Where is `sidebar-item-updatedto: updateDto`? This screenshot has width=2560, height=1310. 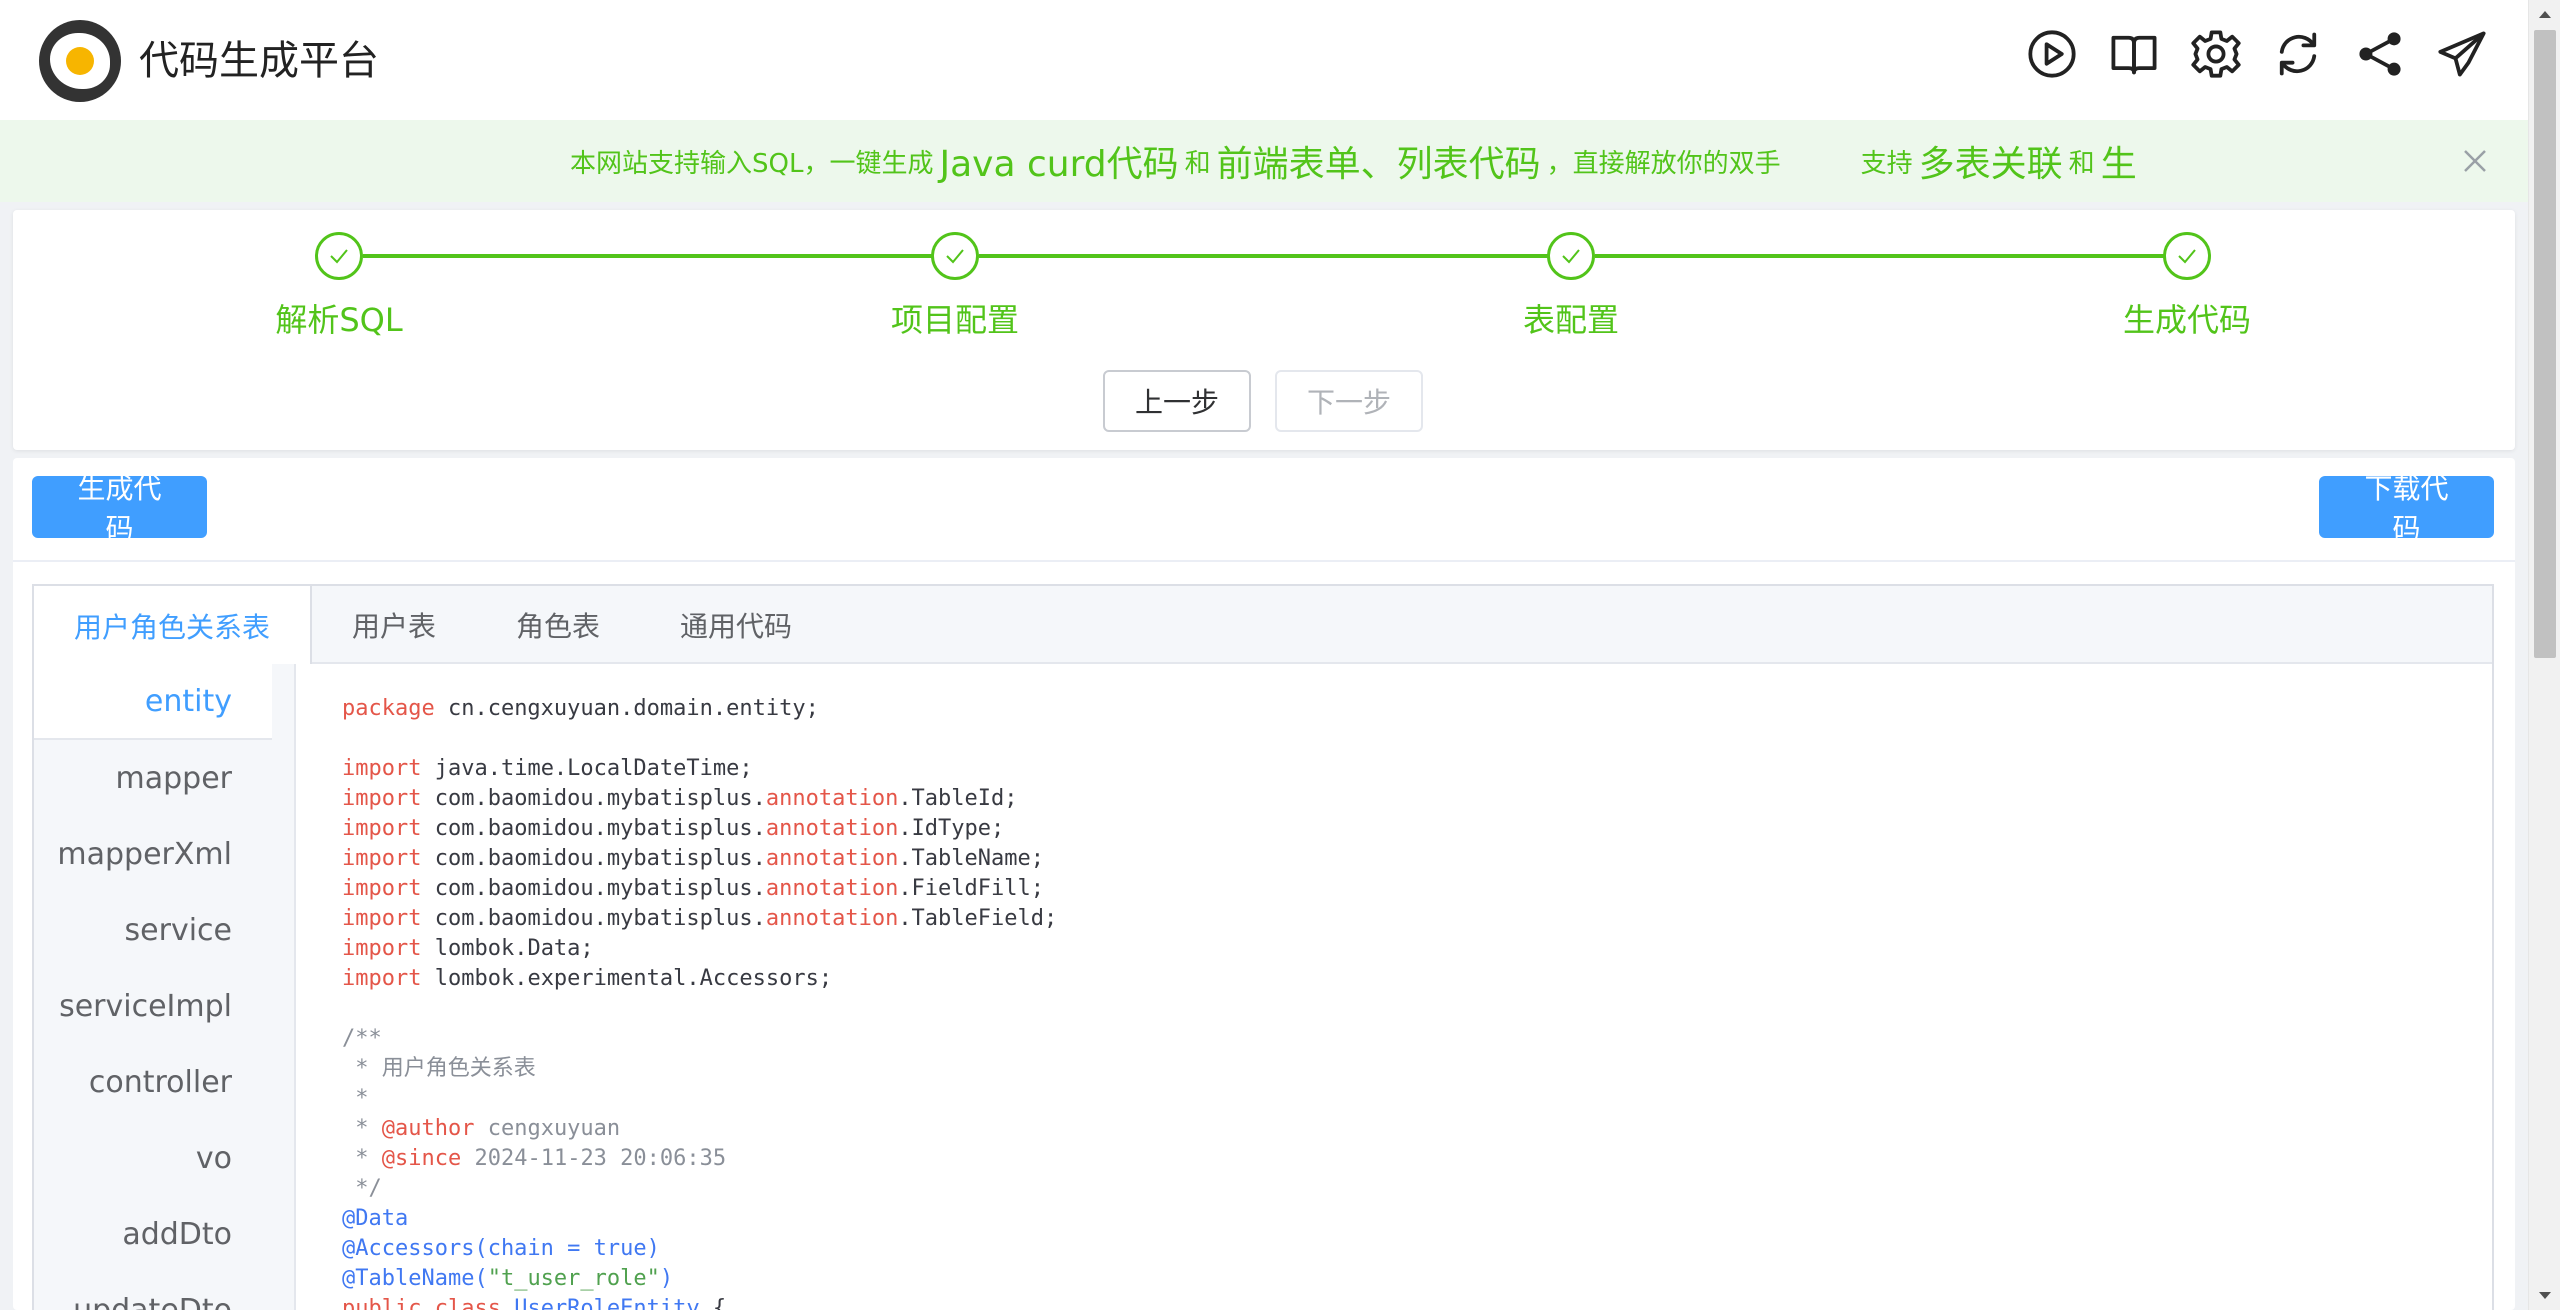 sidebar-item-updatedto: updateDto is located at coordinates (153, 1291).